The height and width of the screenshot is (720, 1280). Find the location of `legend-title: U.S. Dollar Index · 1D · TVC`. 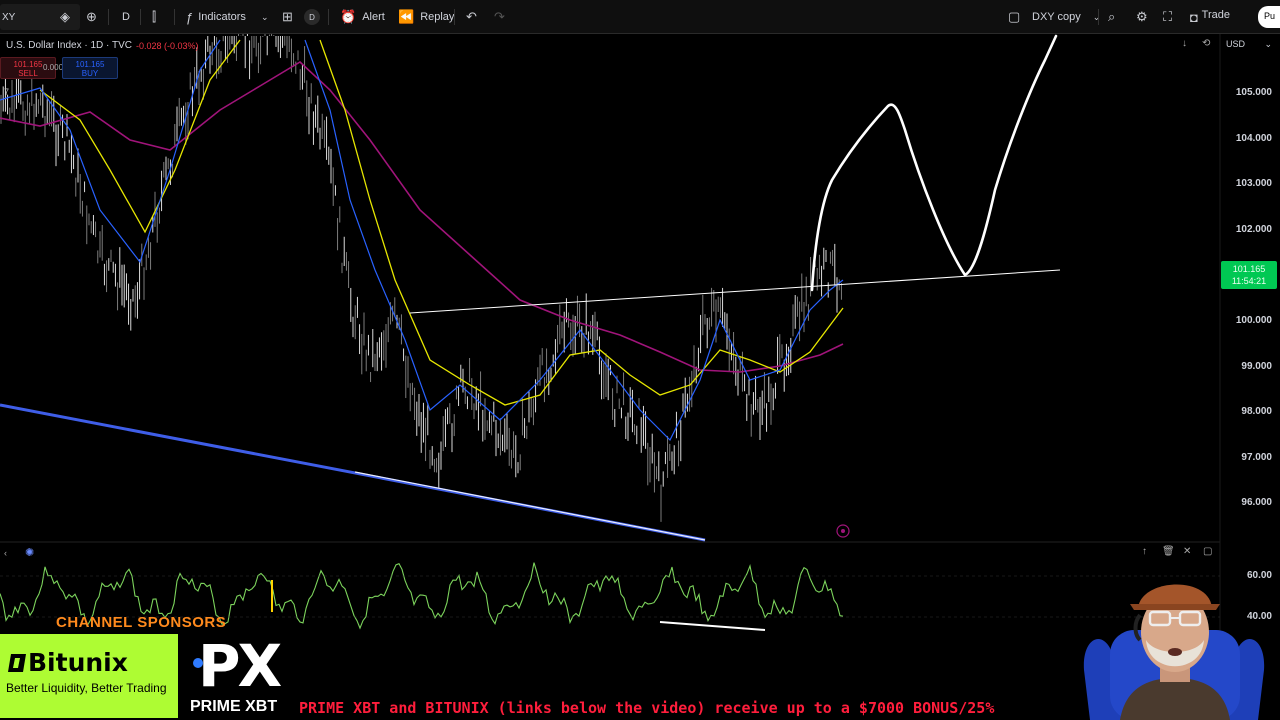

legend-title: U.S. Dollar Index · 1D · TVC is located at coordinates (69, 45).